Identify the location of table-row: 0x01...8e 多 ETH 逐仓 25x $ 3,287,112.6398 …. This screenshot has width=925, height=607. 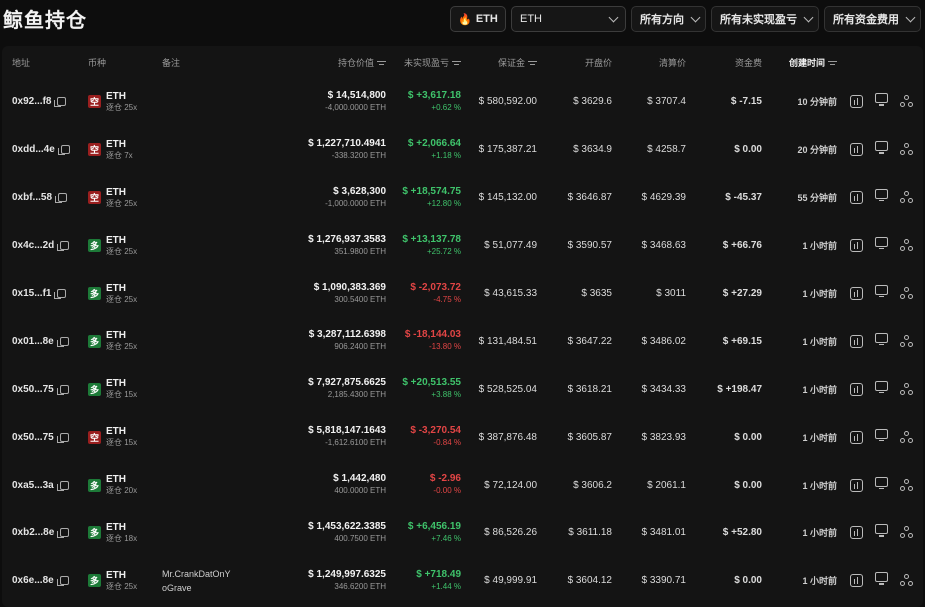
(462, 341).